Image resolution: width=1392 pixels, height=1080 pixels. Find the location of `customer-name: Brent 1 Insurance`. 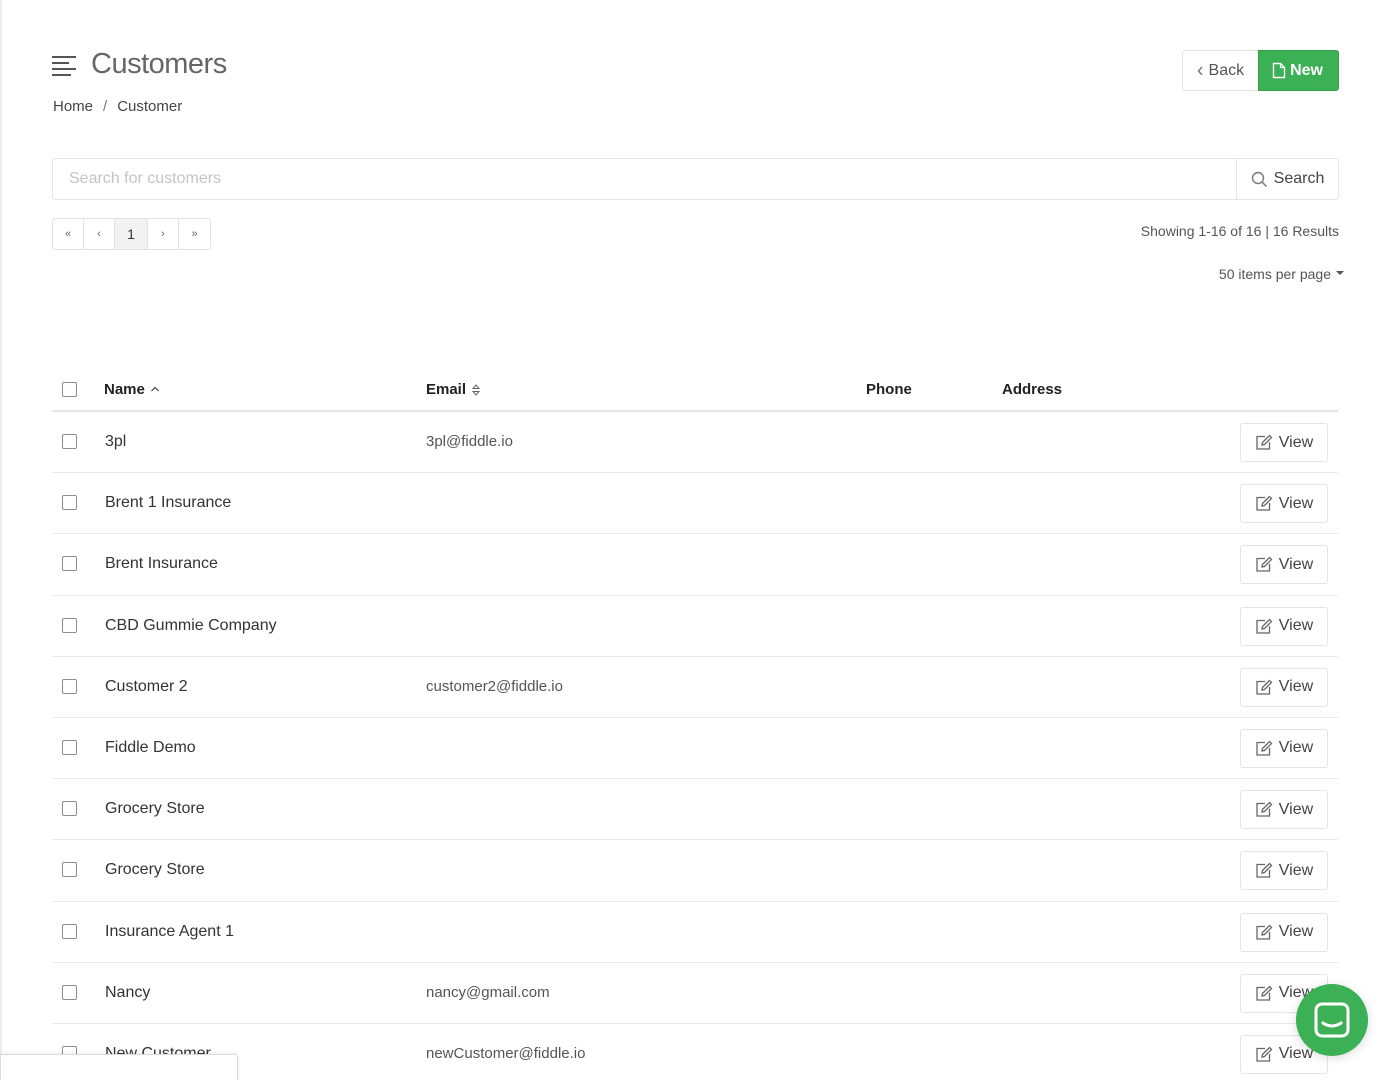

customer-name: Brent 1 Insurance is located at coordinates (168, 503).